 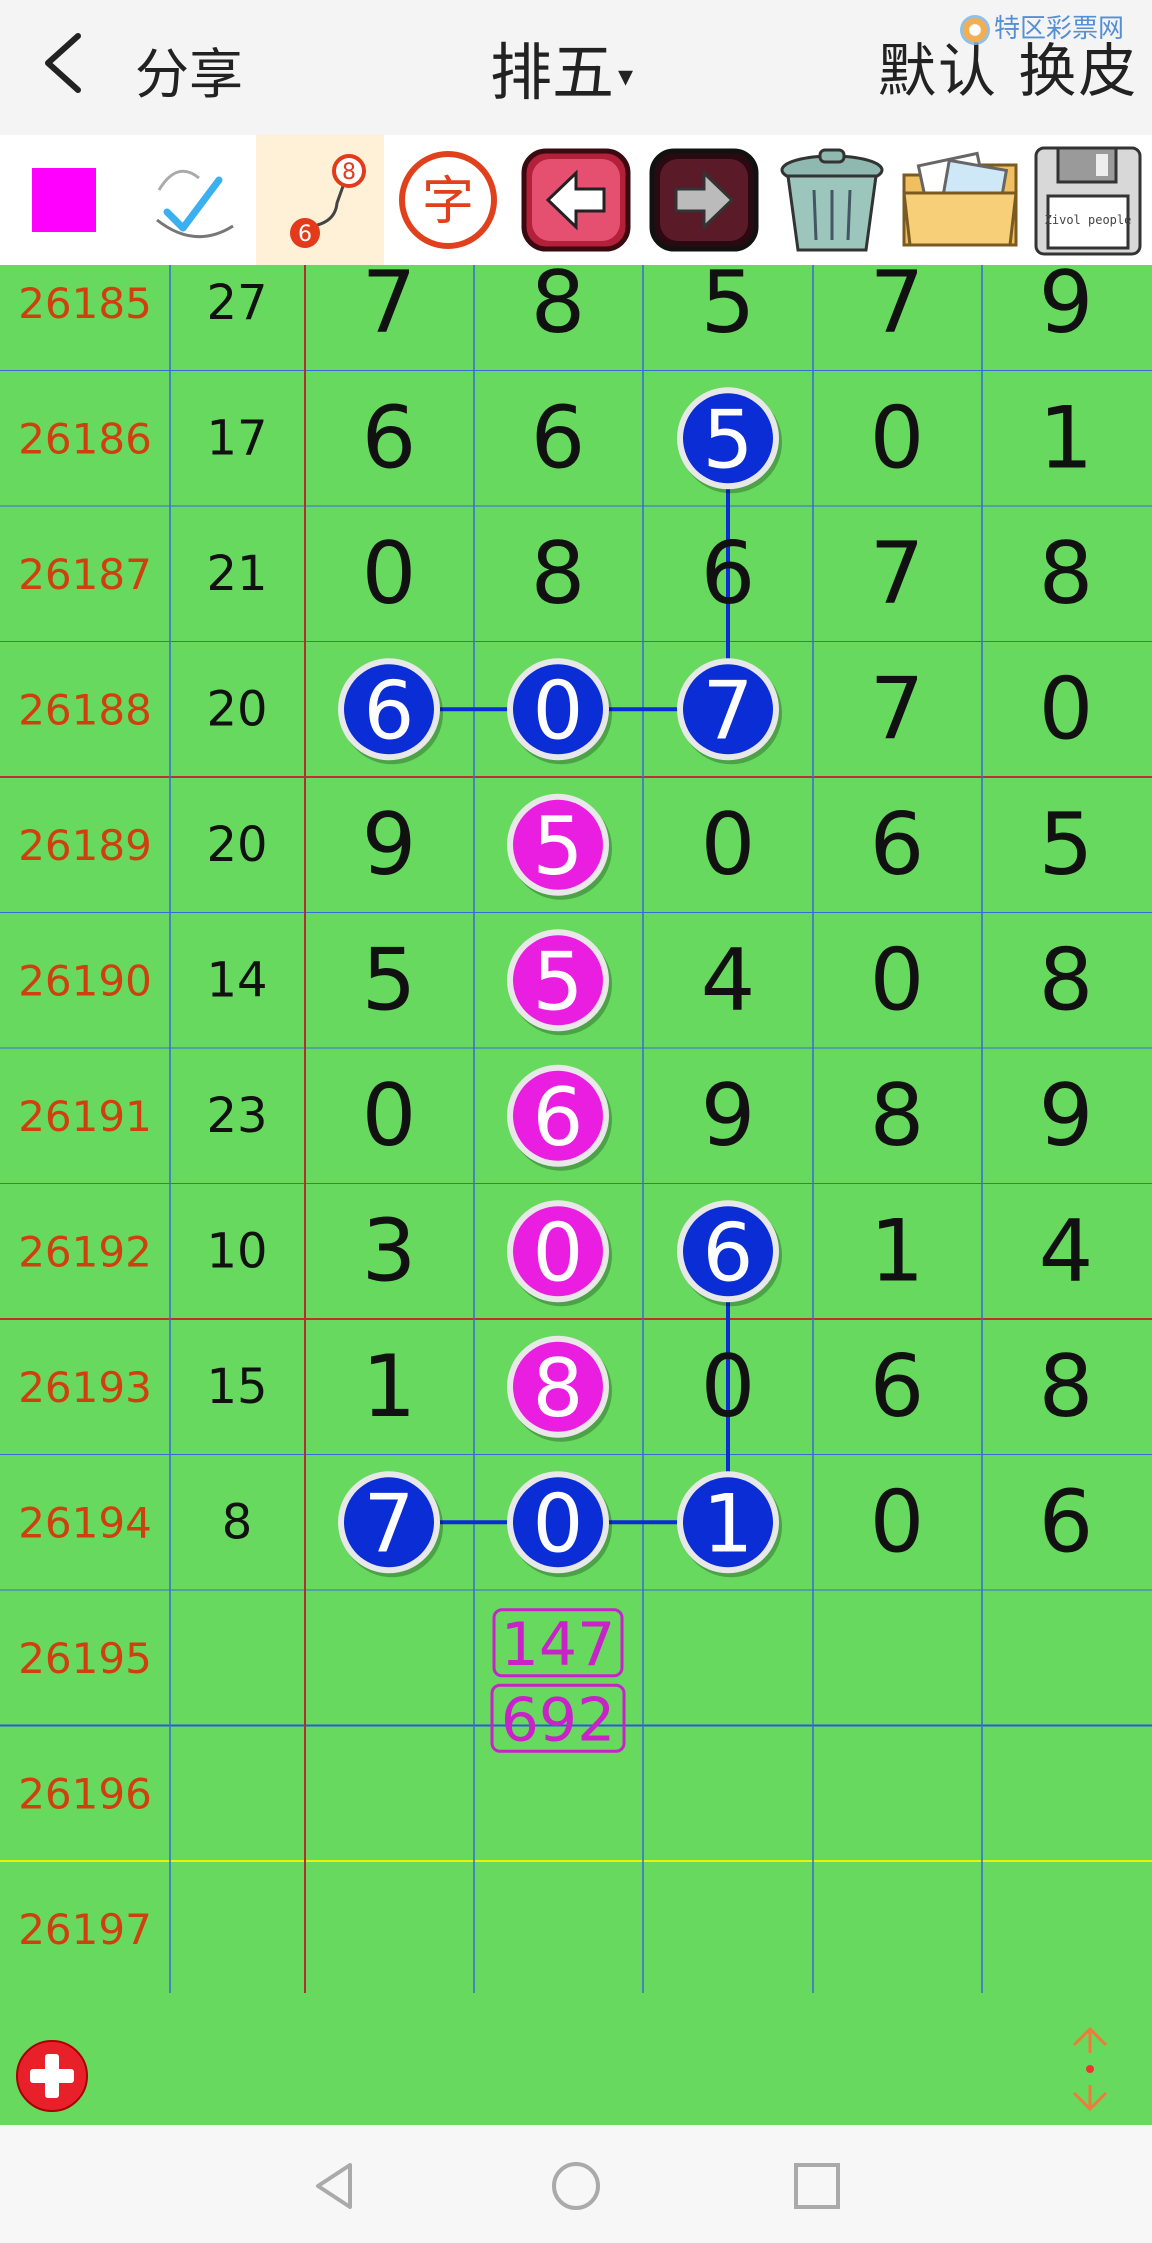 What do you see at coordinates (1090, 2069) in the screenshot?
I see `up-down-arrows-icon` at bounding box center [1090, 2069].